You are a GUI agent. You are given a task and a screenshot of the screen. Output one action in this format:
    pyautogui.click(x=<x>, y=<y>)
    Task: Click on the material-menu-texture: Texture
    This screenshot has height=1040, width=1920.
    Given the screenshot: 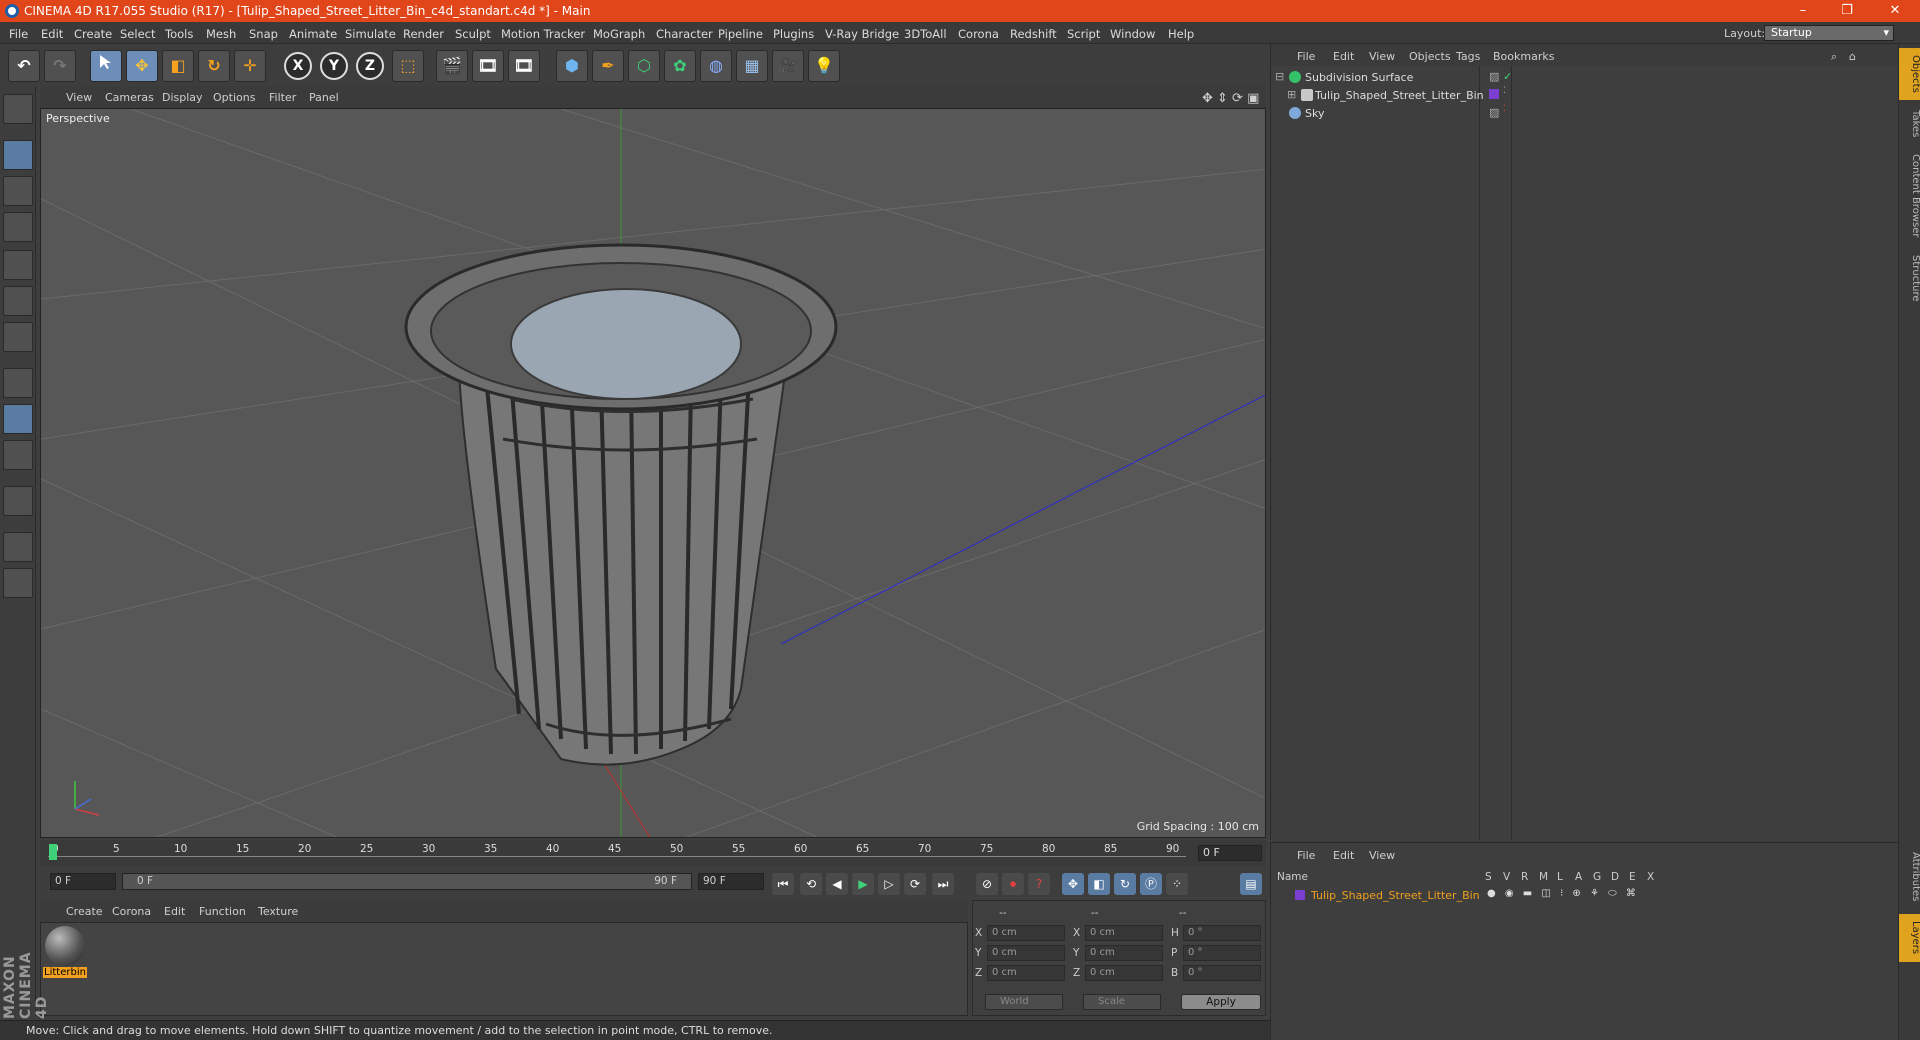 What is the action you would take?
    pyautogui.click(x=278, y=911)
    